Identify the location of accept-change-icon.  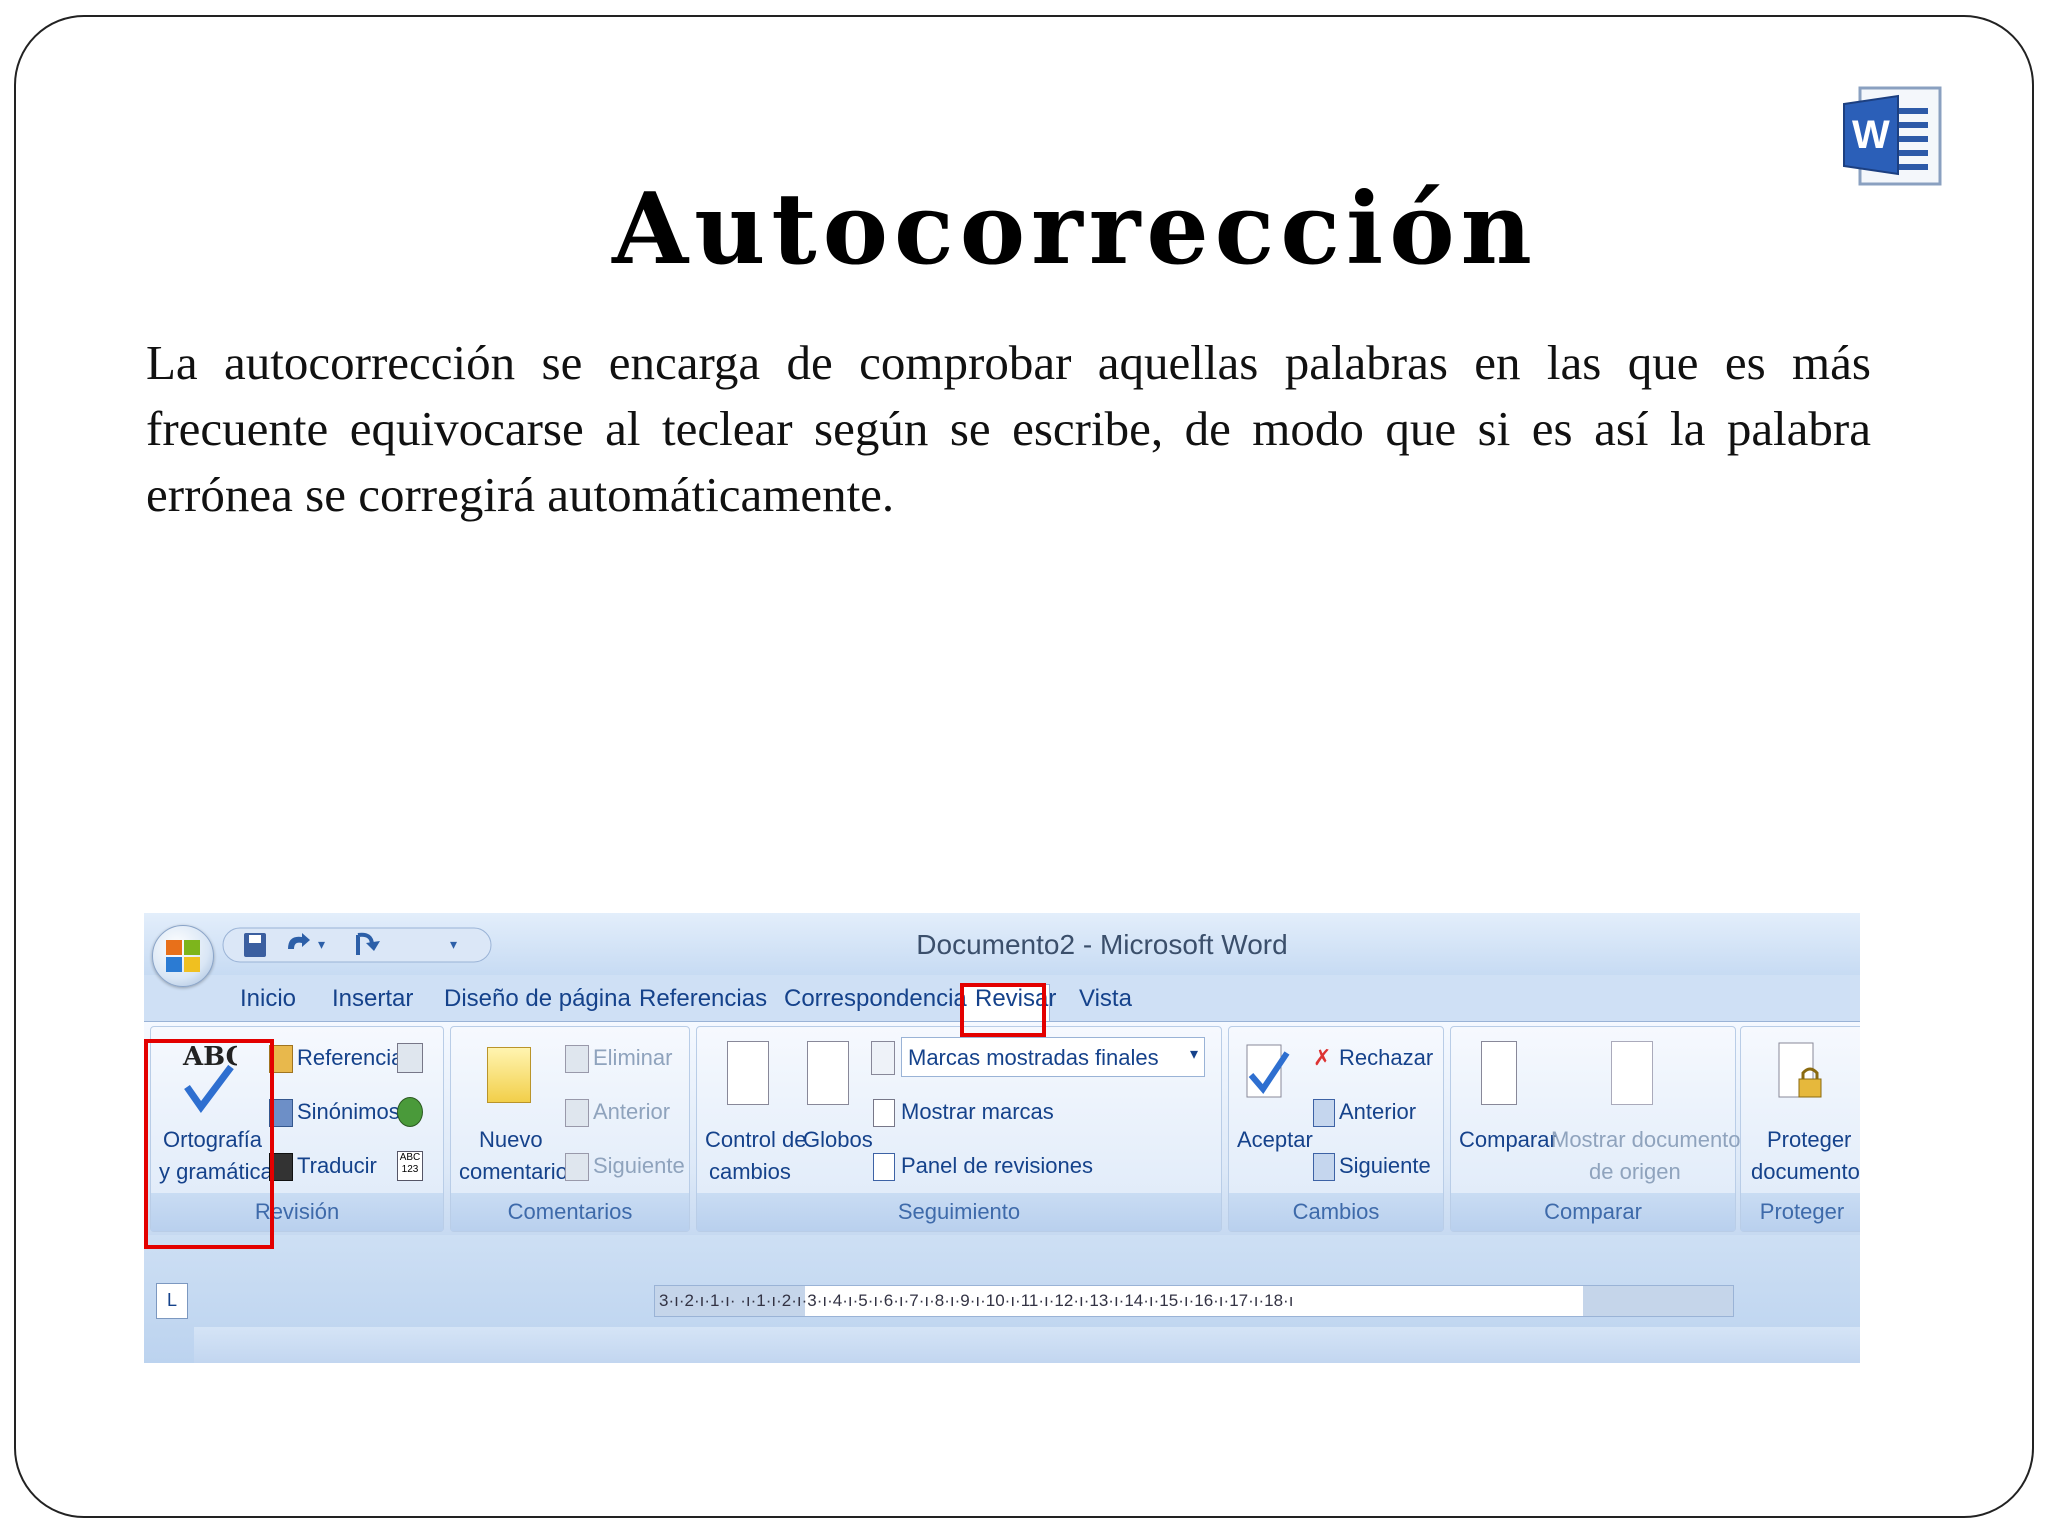
(1268, 1071).